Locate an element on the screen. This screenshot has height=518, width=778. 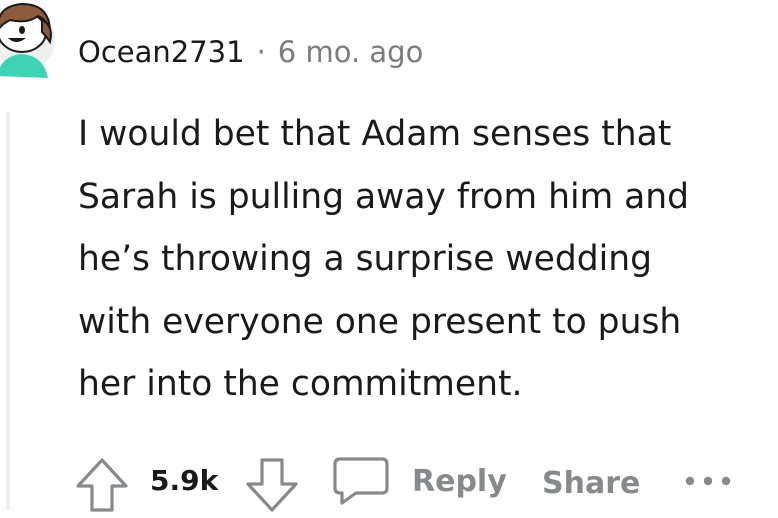
more-options-button is located at coordinates (708, 481).